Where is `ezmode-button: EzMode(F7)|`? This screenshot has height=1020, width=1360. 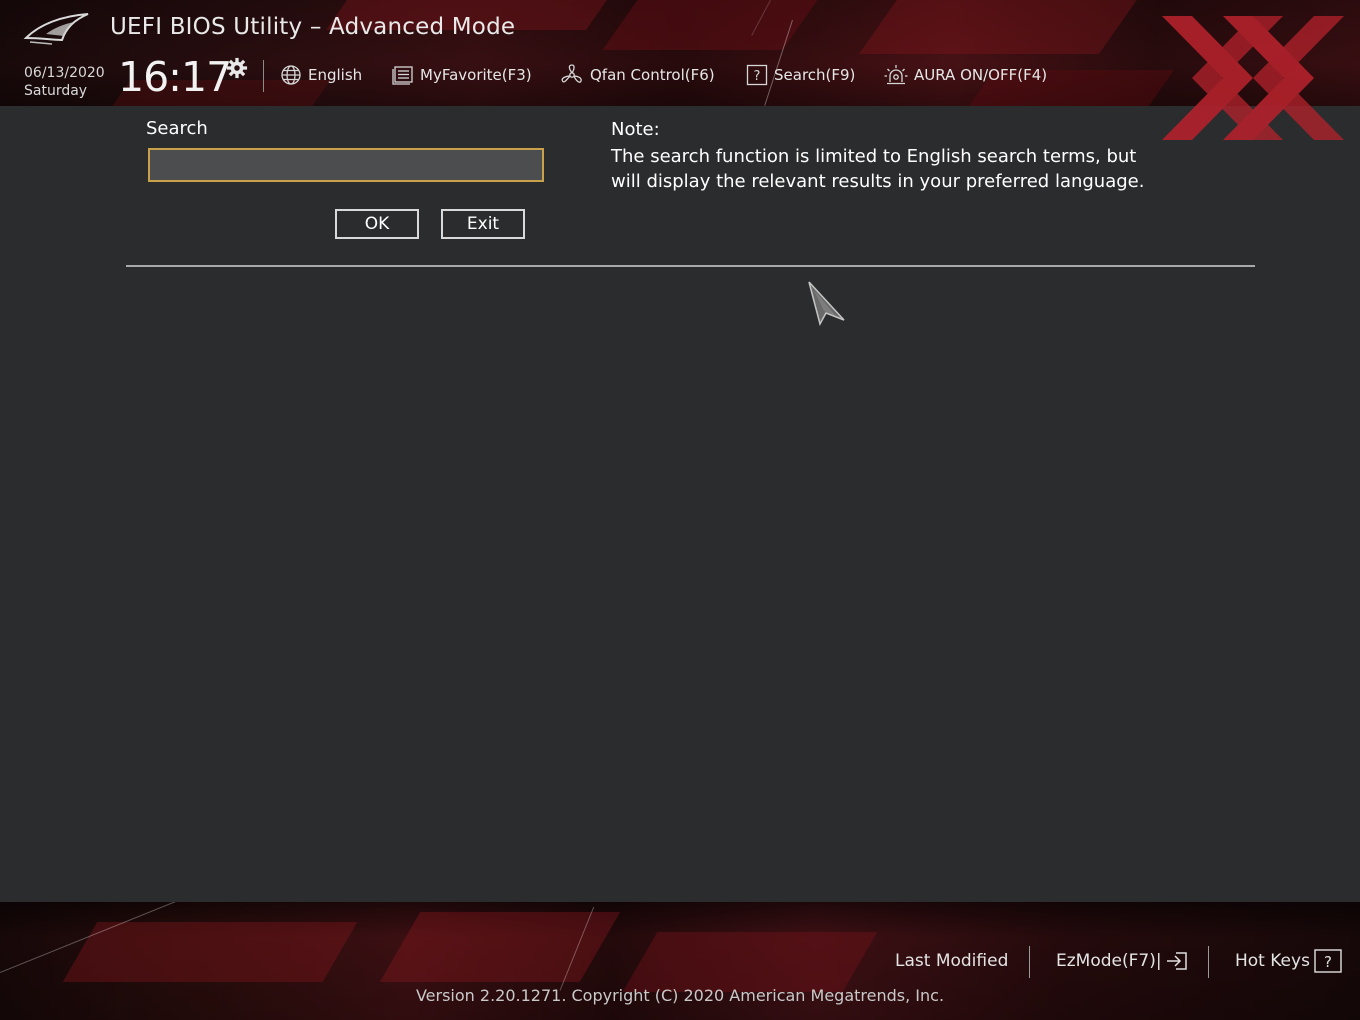
ezmode-button: EzMode(F7)| is located at coordinates (1122, 961).